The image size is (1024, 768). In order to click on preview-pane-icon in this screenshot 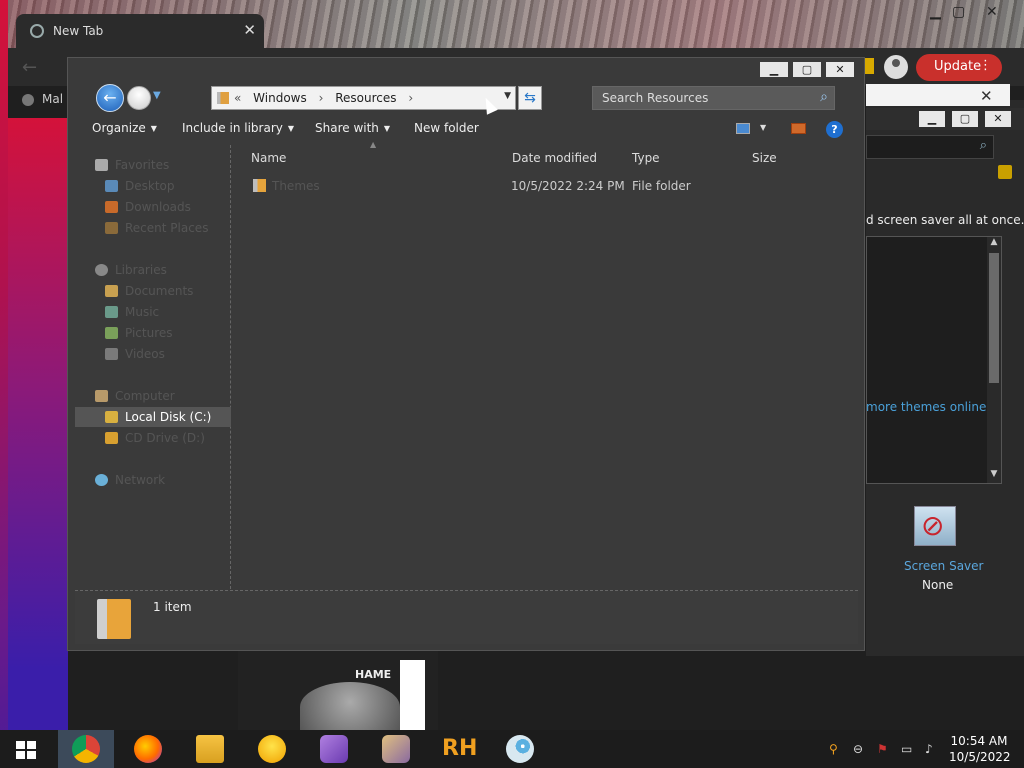, I will do `click(798, 128)`.